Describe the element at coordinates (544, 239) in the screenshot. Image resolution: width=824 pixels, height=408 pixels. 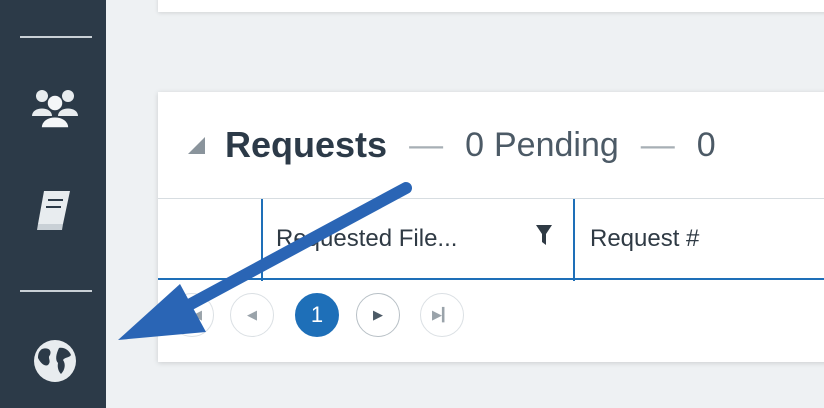
I see `filter-icon` at that location.